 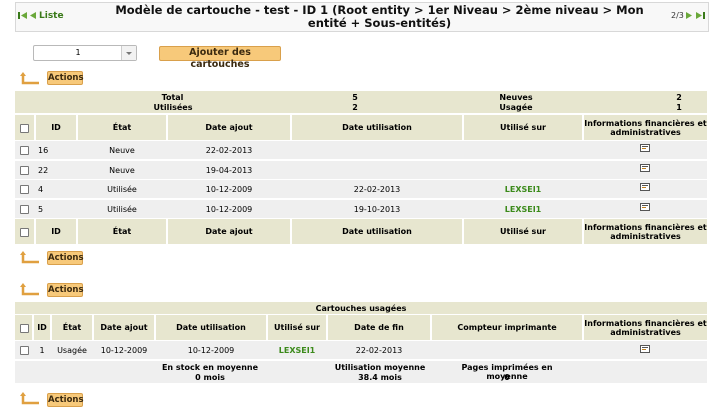 I want to click on table-row: 5 Utilisée 10-12-2009 19-10-2013 LEXSEI1, so click(x=361, y=209).